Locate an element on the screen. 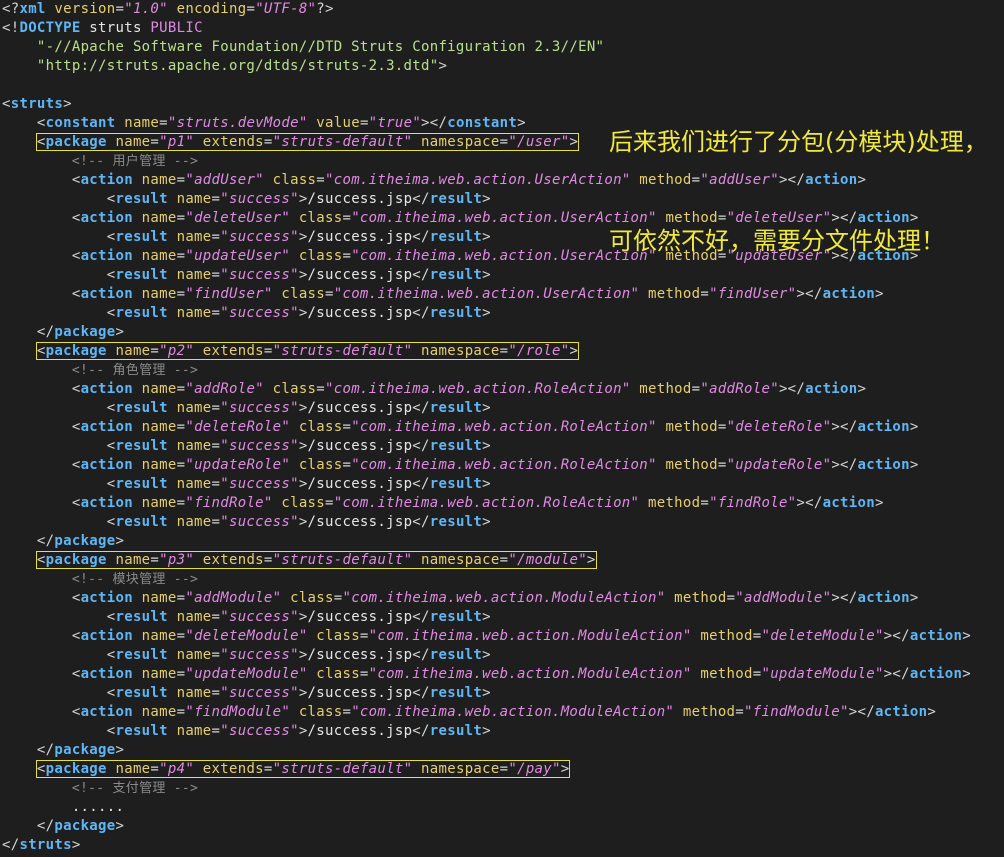 The height and width of the screenshot is (857, 1004). code-token-text: /success.jsp is located at coordinates (360, 275).